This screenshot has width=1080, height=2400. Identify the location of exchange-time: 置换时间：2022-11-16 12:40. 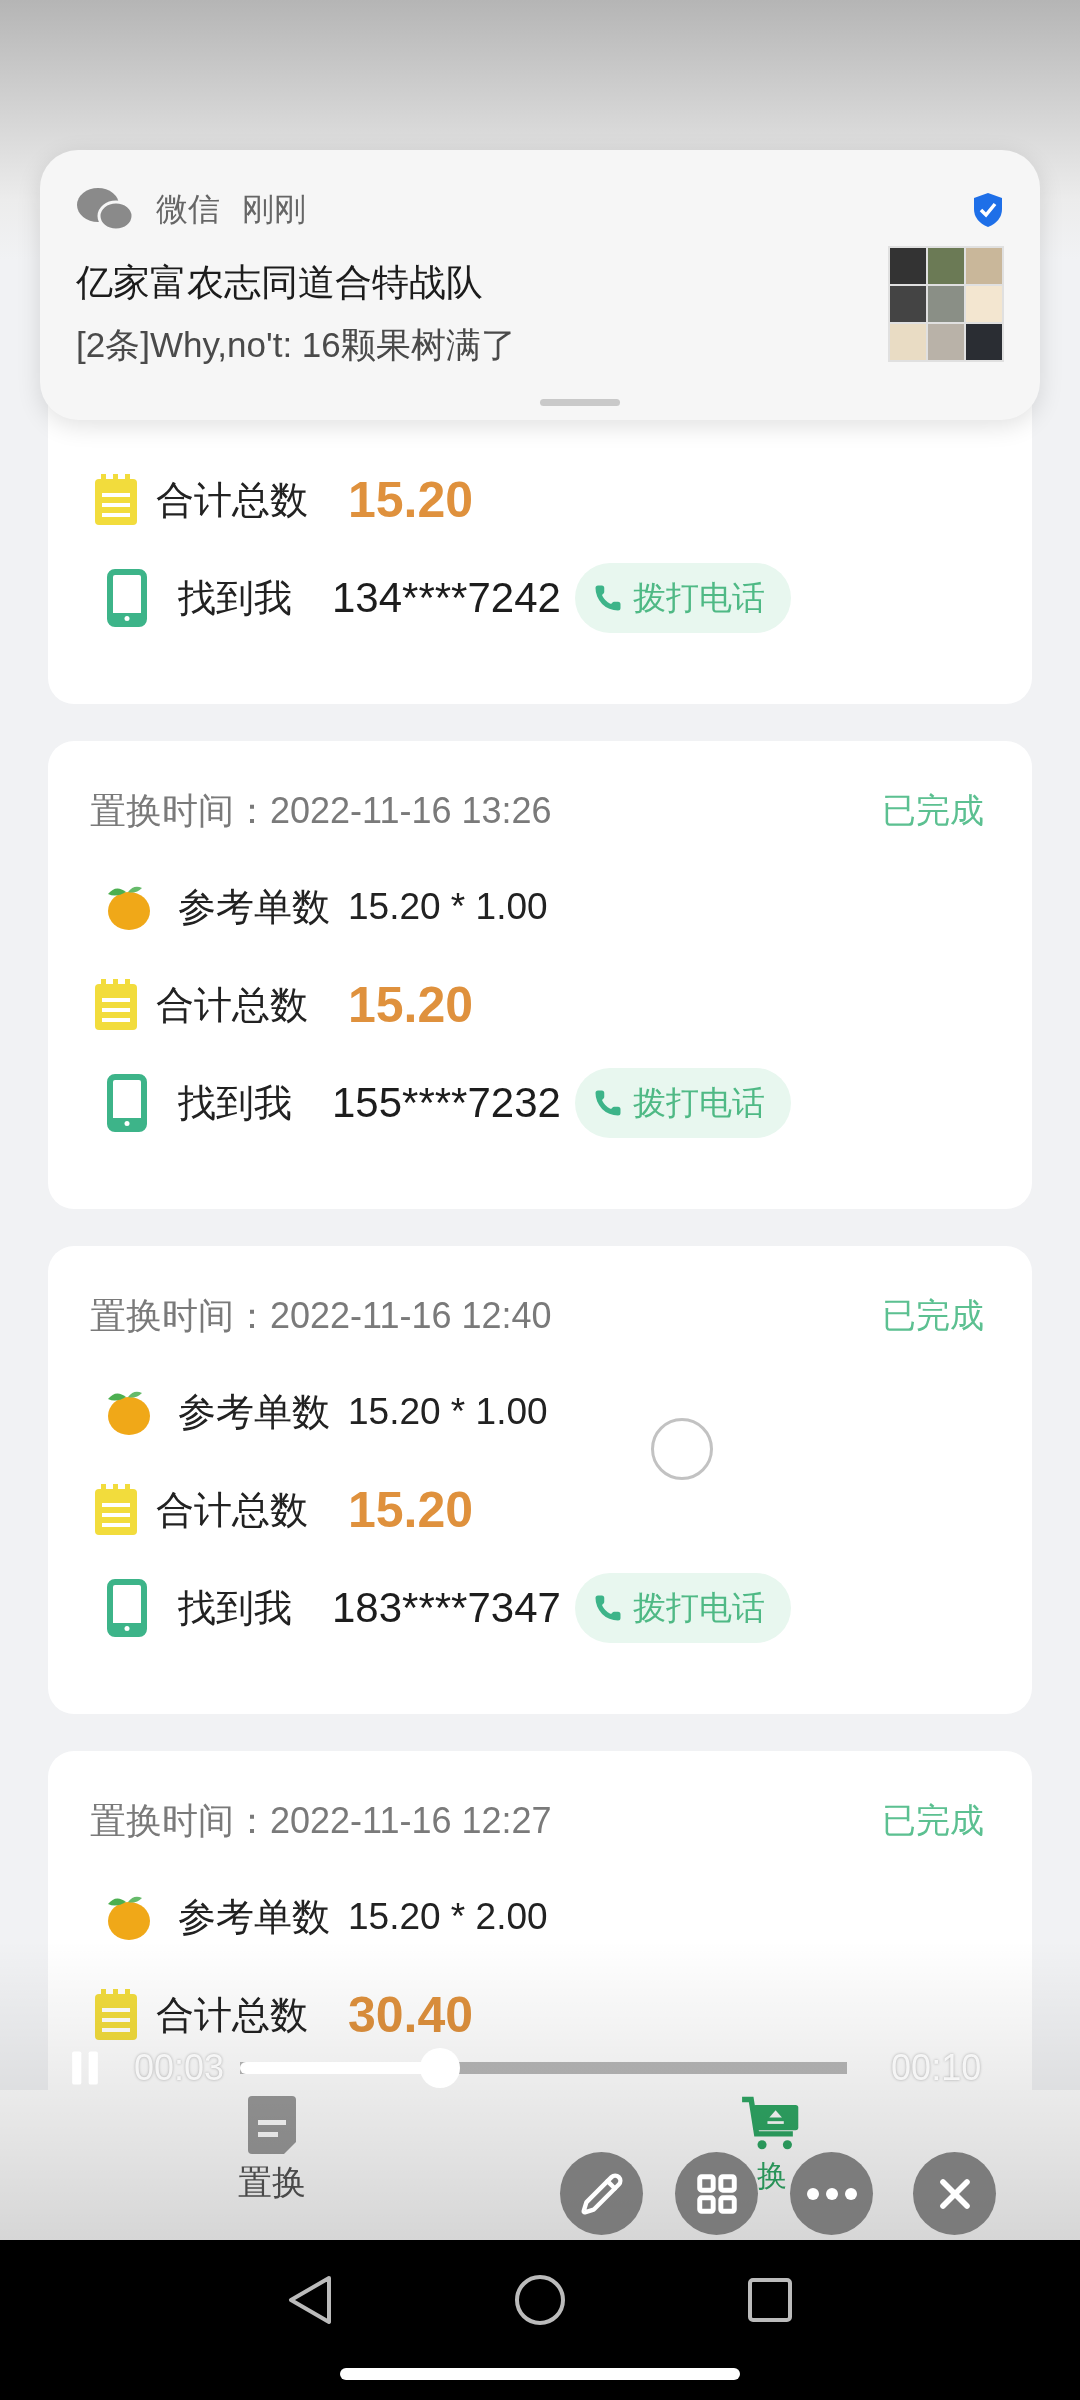
(321, 1315).